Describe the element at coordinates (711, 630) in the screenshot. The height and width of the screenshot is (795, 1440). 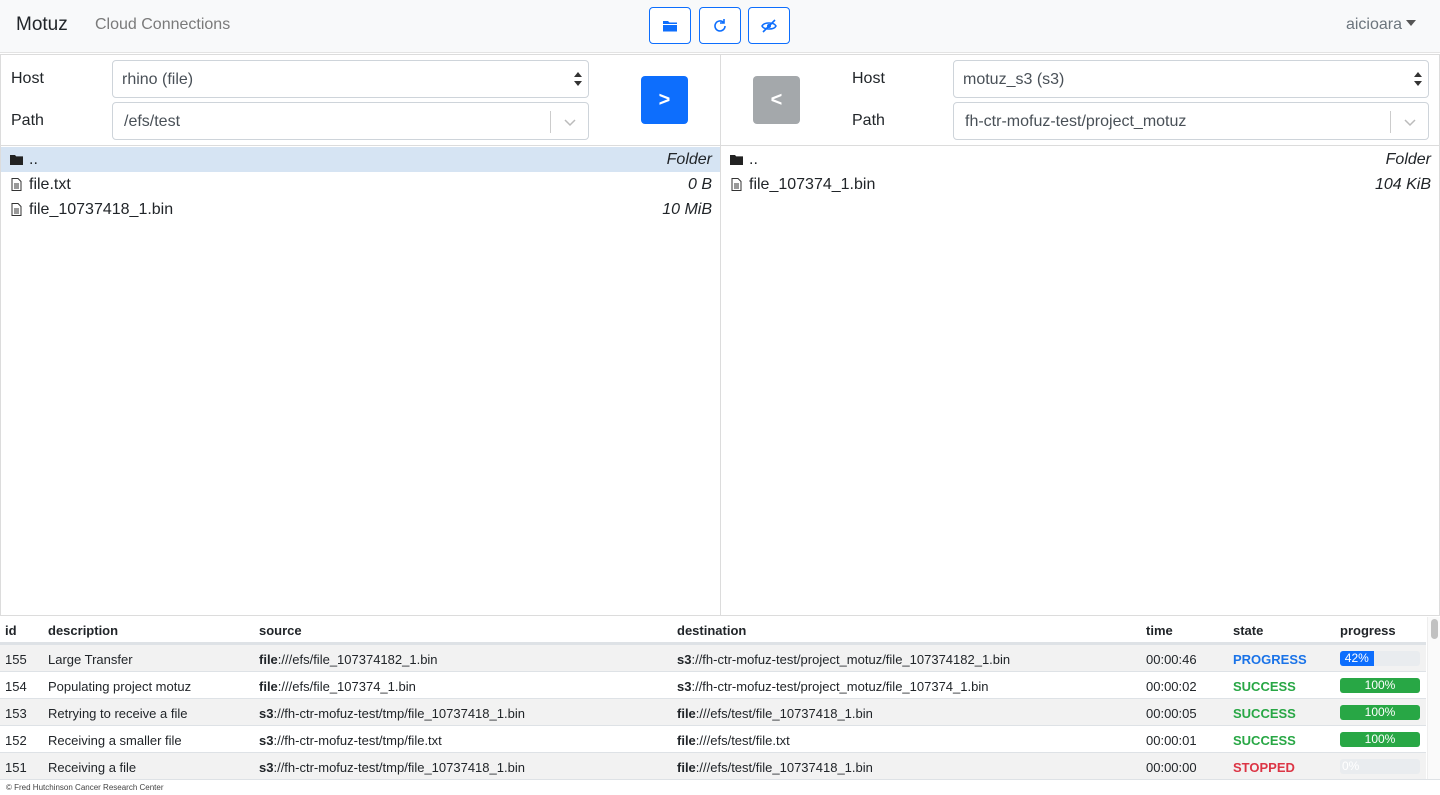
I see `col-header-destination: destination` at that location.